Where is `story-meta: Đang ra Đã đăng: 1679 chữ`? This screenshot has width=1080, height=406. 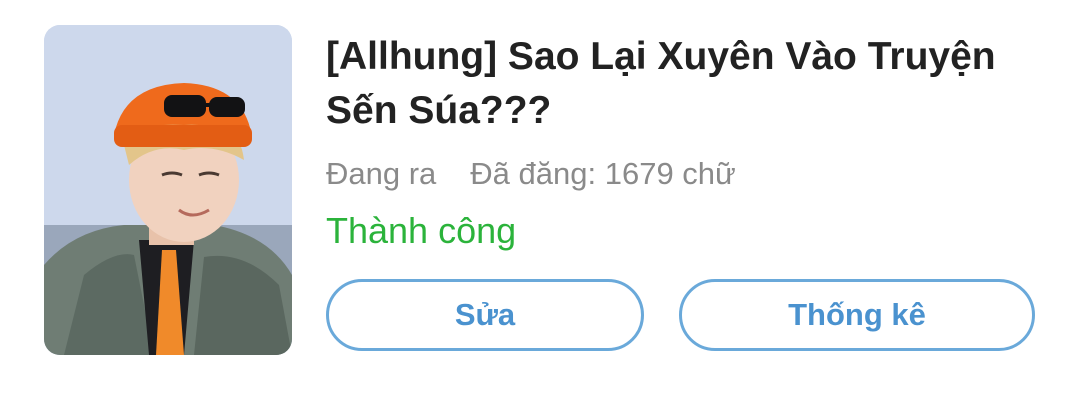 story-meta: Đang ra Đã đăng: 1679 chữ is located at coordinates (531, 174).